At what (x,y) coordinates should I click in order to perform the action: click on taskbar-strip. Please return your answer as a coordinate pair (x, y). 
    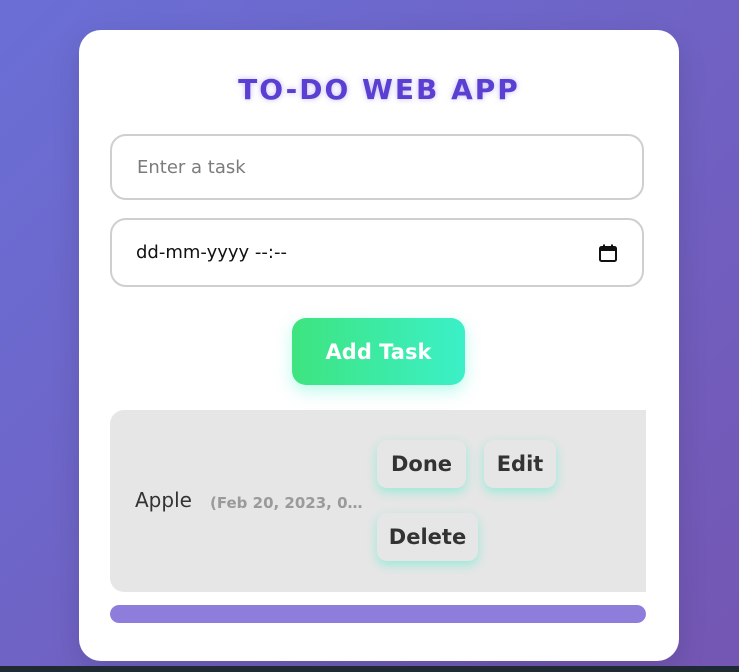
    Looking at the image, I should click on (369, 669).